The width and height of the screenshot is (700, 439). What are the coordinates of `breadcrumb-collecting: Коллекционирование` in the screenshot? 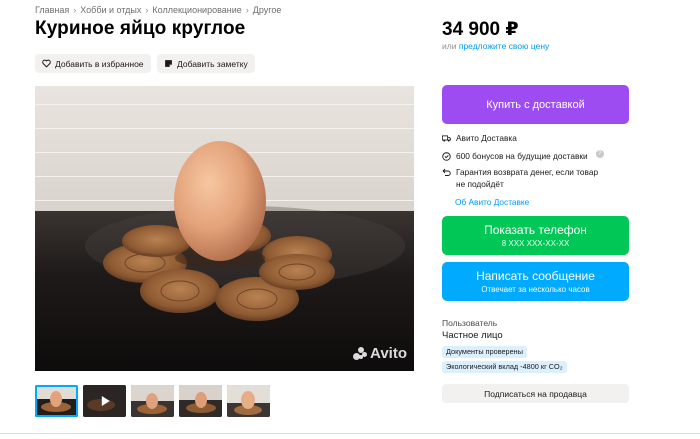 It's located at (196, 10).